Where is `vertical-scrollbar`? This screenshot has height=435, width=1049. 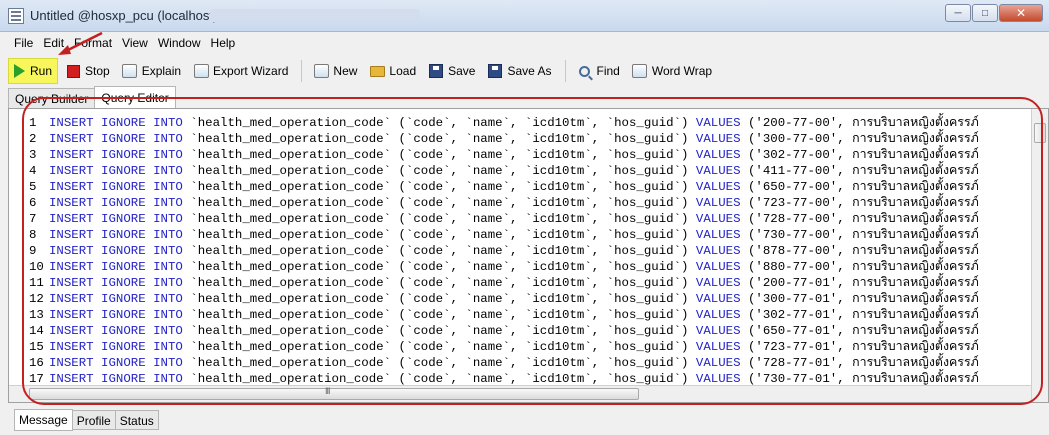
vertical-scrollbar is located at coordinates (1039, 255).